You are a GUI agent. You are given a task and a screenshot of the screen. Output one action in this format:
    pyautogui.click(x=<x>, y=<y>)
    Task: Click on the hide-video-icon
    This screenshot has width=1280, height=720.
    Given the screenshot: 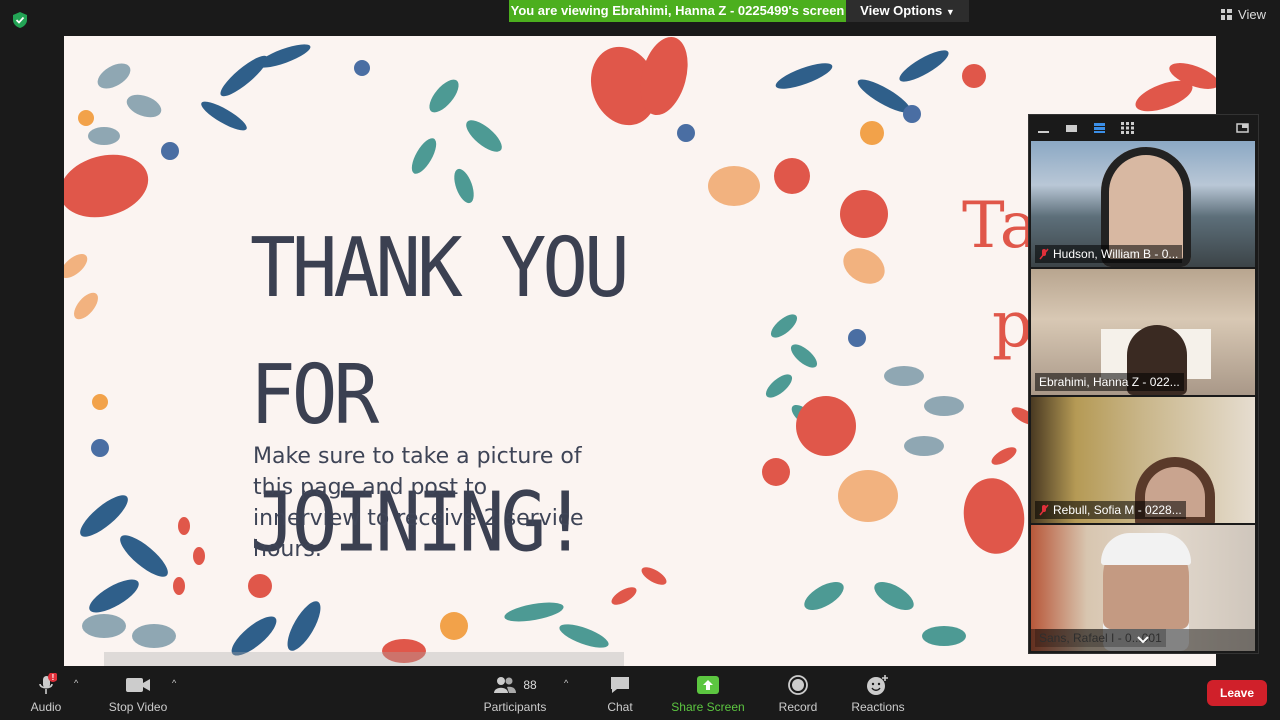 What is the action you would take?
    pyautogui.click(x=1071, y=128)
    